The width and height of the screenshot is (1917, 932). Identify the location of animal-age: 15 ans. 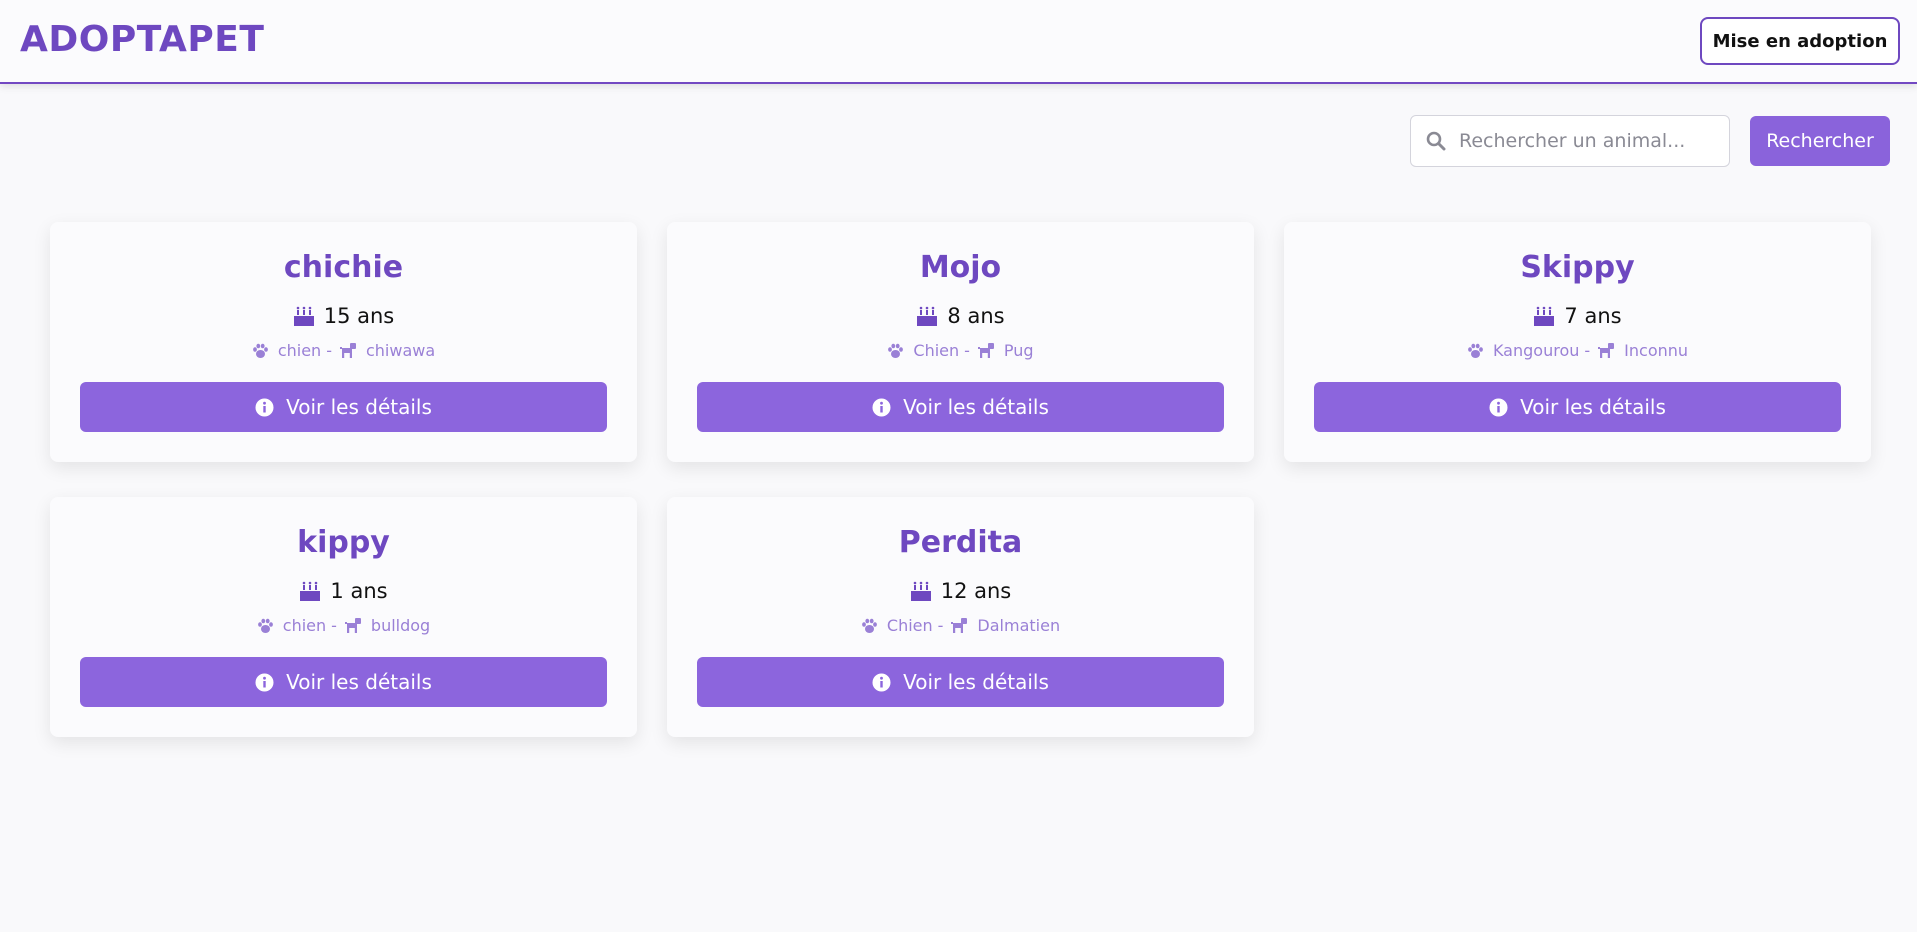
(343, 316).